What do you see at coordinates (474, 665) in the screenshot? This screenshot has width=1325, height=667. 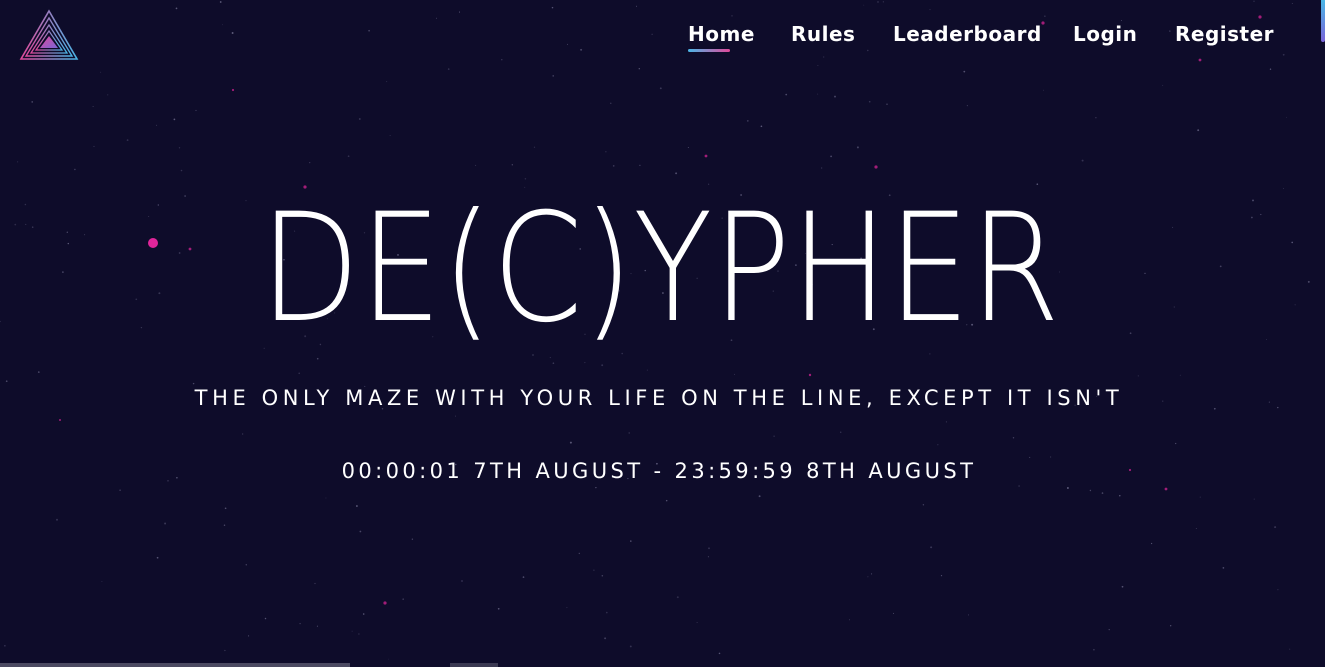 I see `horizontal-scrollbar-segment` at bounding box center [474, 665].